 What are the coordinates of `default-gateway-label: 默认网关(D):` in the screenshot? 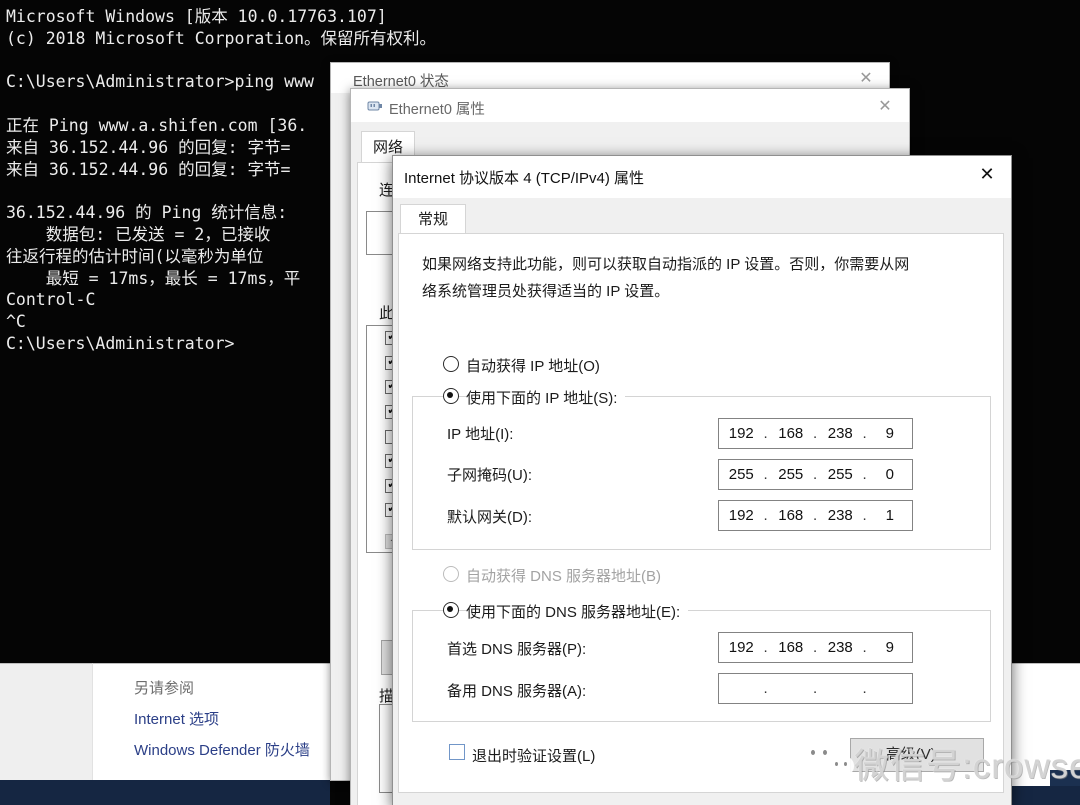 It's located at (489, 517).